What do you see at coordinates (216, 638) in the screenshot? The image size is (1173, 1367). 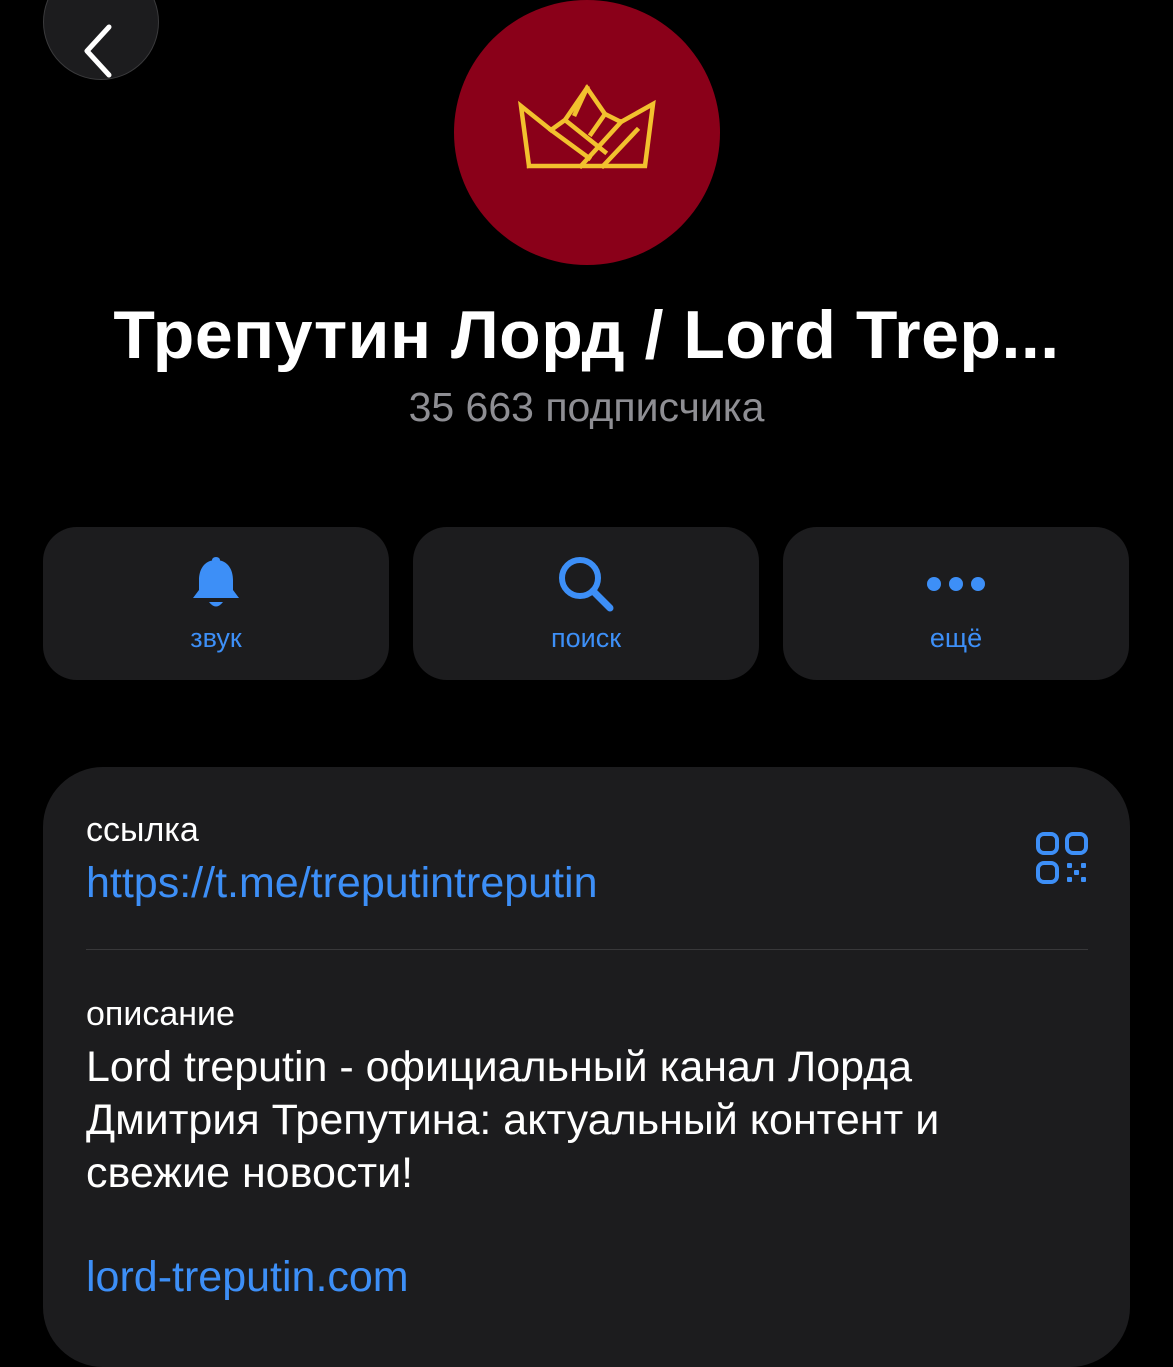 I see `sound-button-label: звук` at bounding box center [216, 638].